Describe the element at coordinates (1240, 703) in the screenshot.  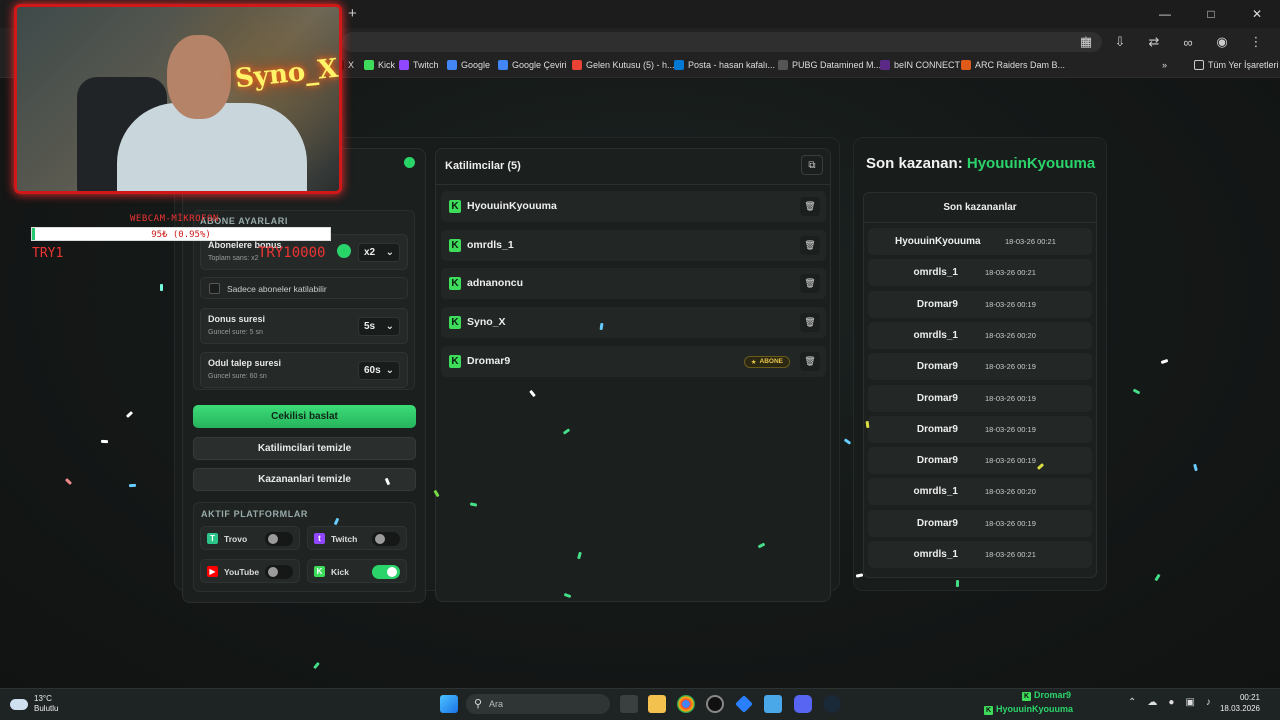
I see `system-clock: 00:21 18.03.2026` at that location.